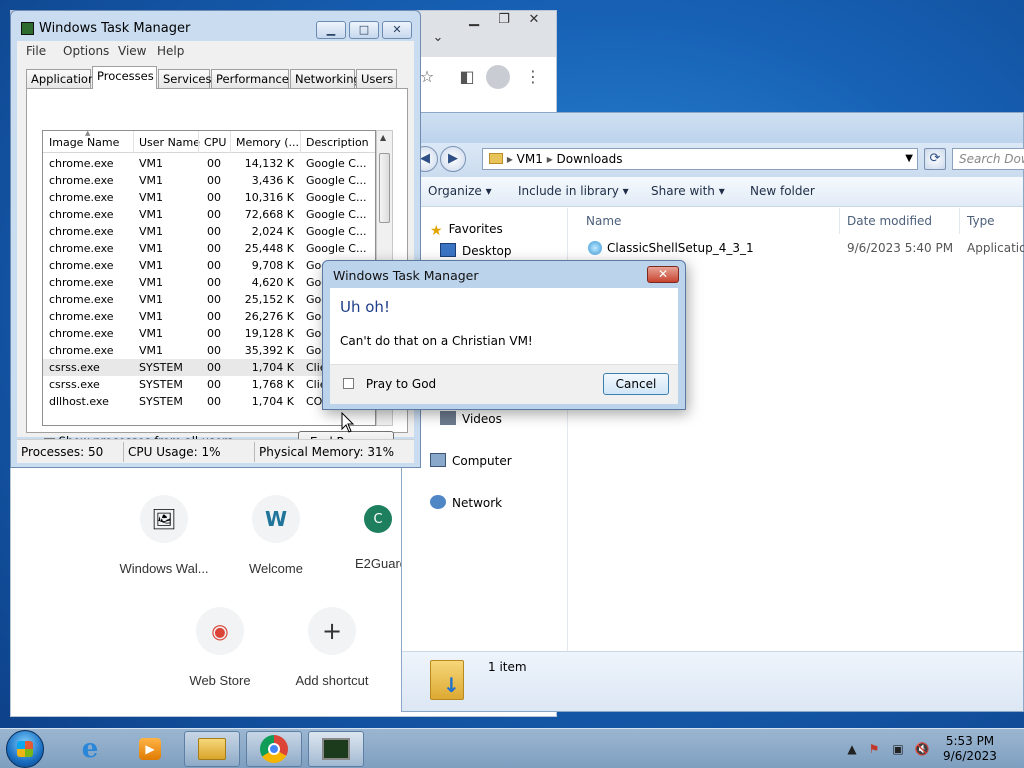 This screenshot has height=768, width=1024. What do you see at coordinates (467, 77) in the screenshot?
I see `side-panel-icon: ◧` at bounding box center [467, 77].